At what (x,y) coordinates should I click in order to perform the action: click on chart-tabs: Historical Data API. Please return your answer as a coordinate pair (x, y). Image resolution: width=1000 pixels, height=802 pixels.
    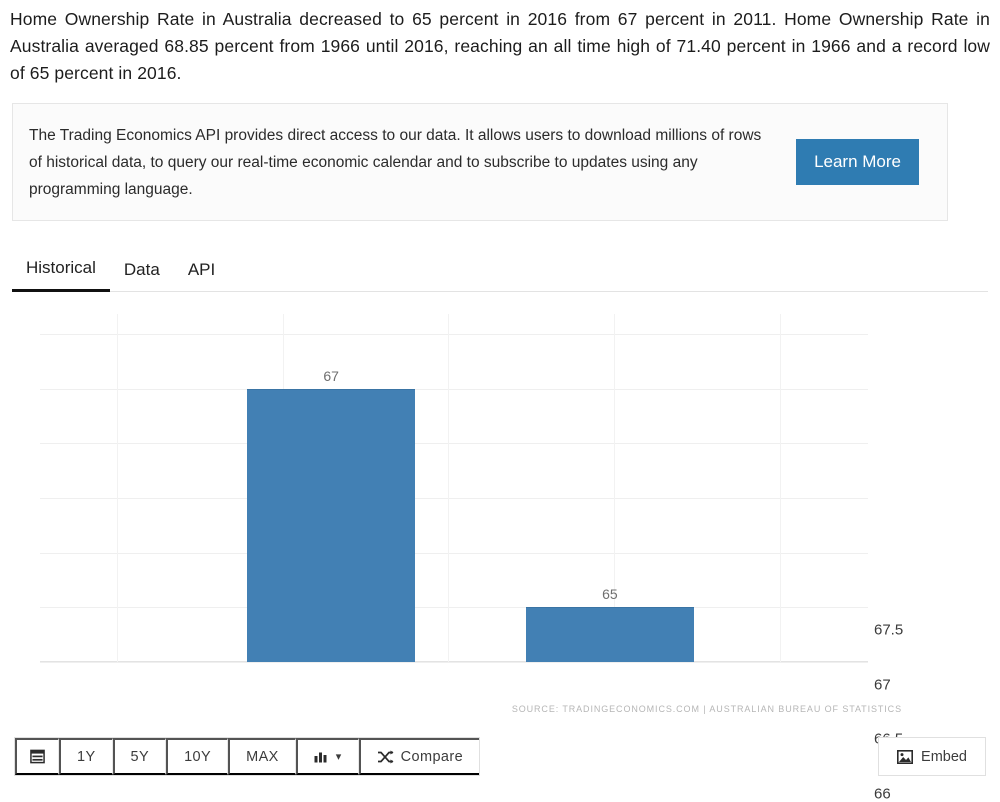
    Looking at the image, I should click on (500, 269).